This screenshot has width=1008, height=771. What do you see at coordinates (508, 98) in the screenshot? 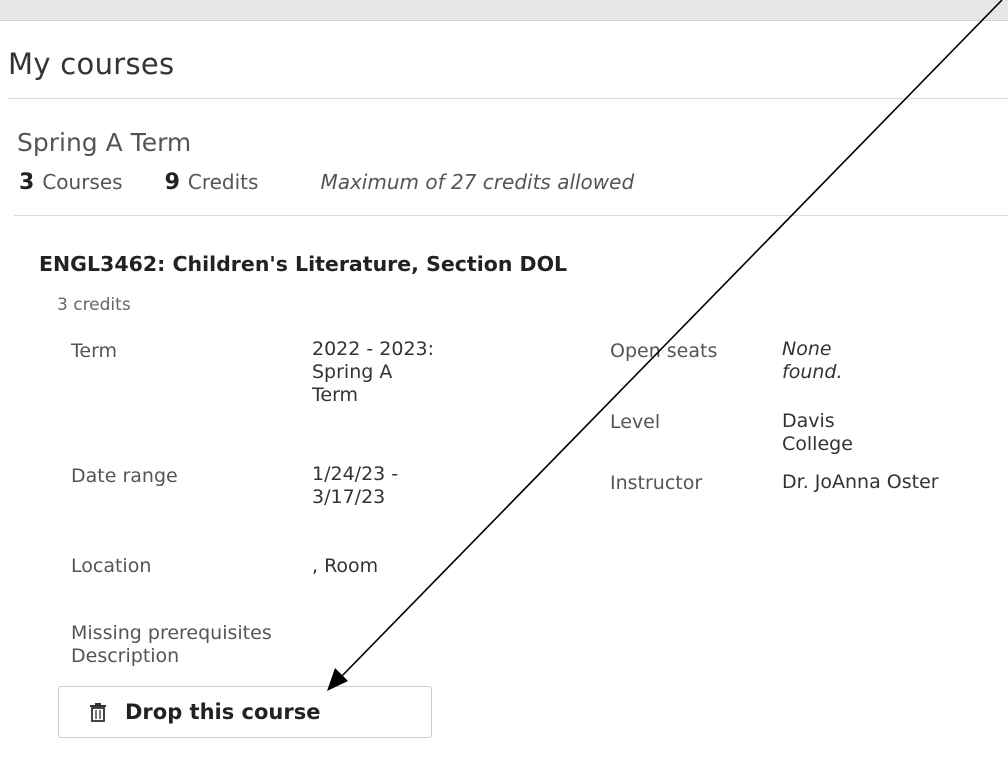
I see `title-divider` at bounding box center [508, 98].